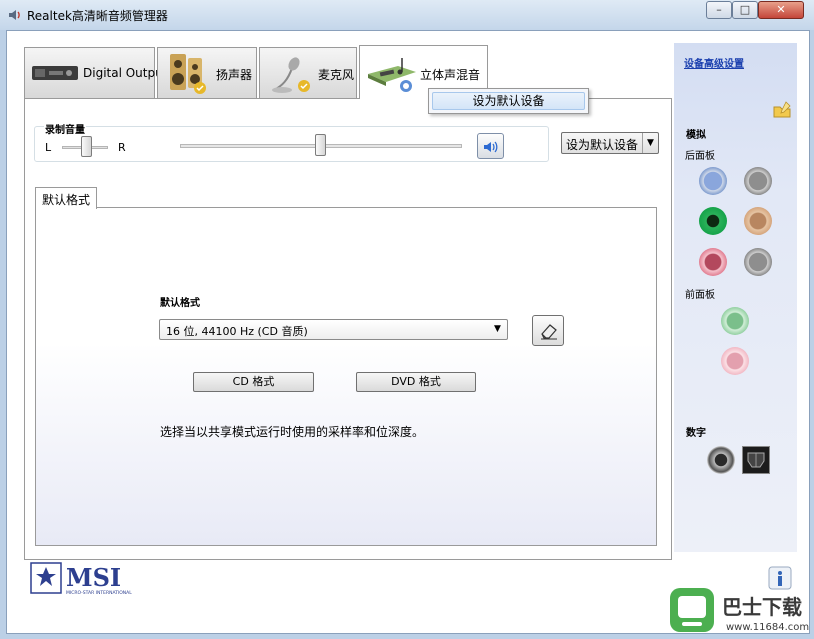  Describe the element at coordinates (93, 577) in the screenshot. I see `msi-logo-text: MSI` at that location.